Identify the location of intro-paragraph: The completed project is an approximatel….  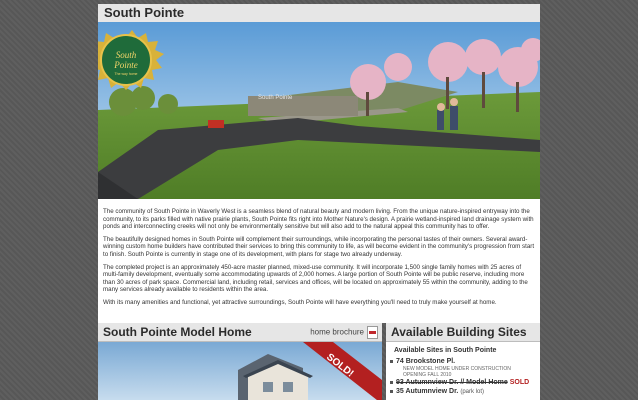
(315, 278).